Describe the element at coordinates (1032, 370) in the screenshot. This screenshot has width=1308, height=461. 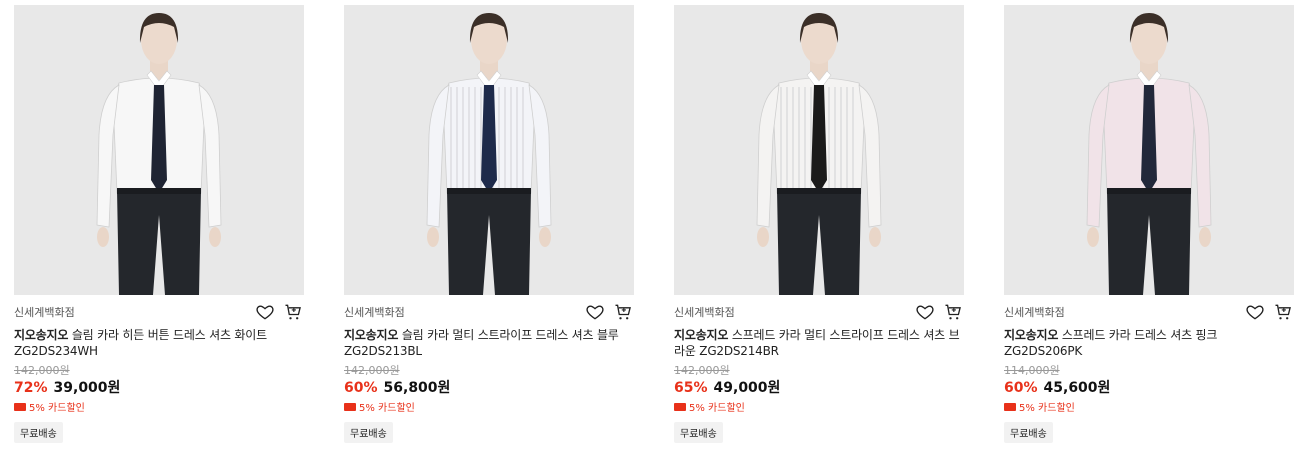
I see `original-price: 114,000원` at that location.